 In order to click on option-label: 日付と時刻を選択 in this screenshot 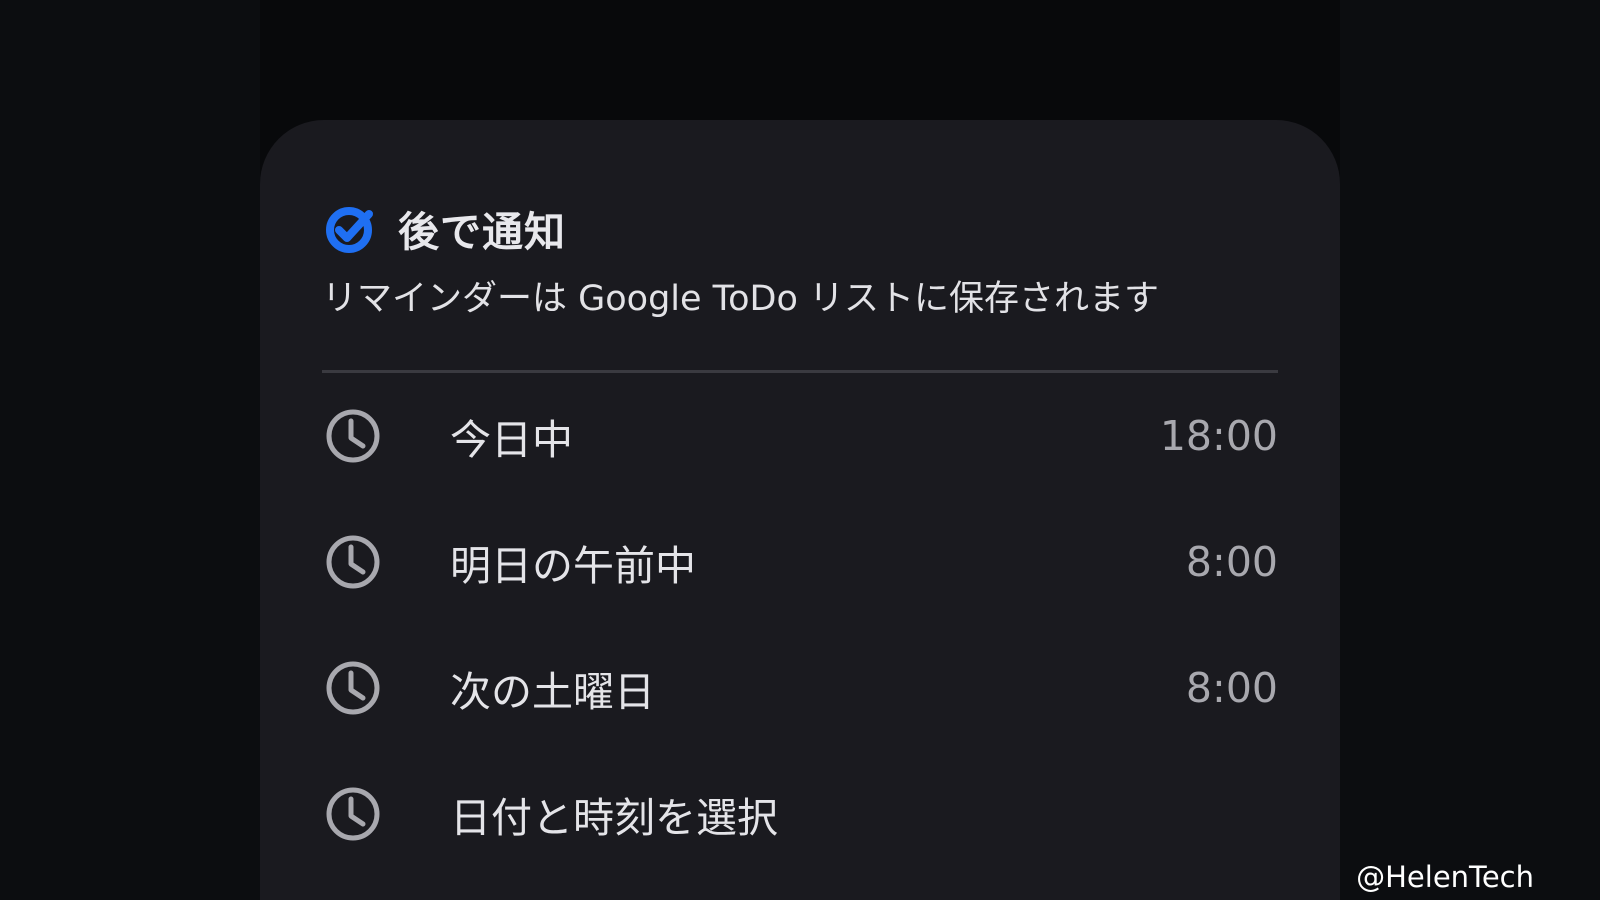, I will do `click(614, 818)`.